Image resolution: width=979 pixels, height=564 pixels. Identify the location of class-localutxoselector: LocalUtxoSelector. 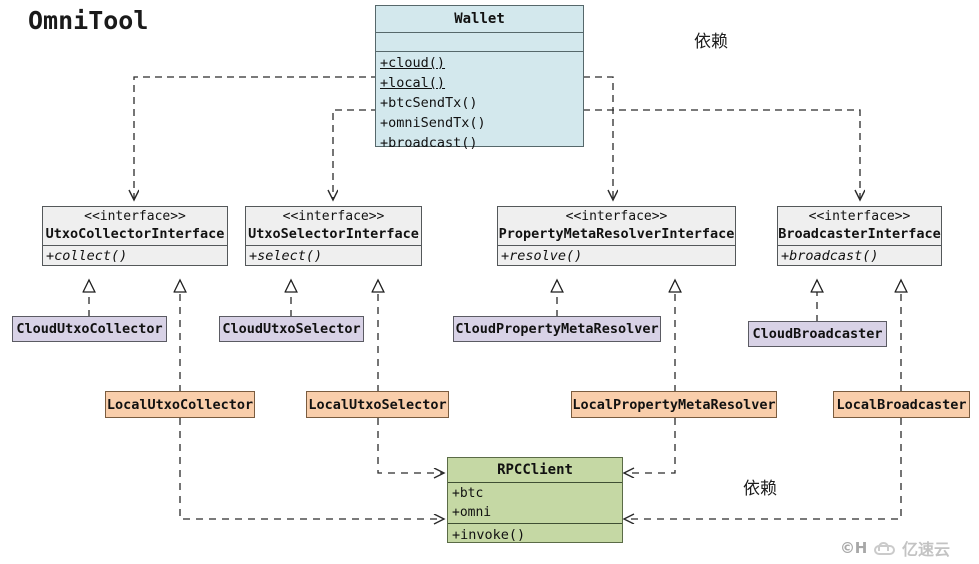
(377, 404).